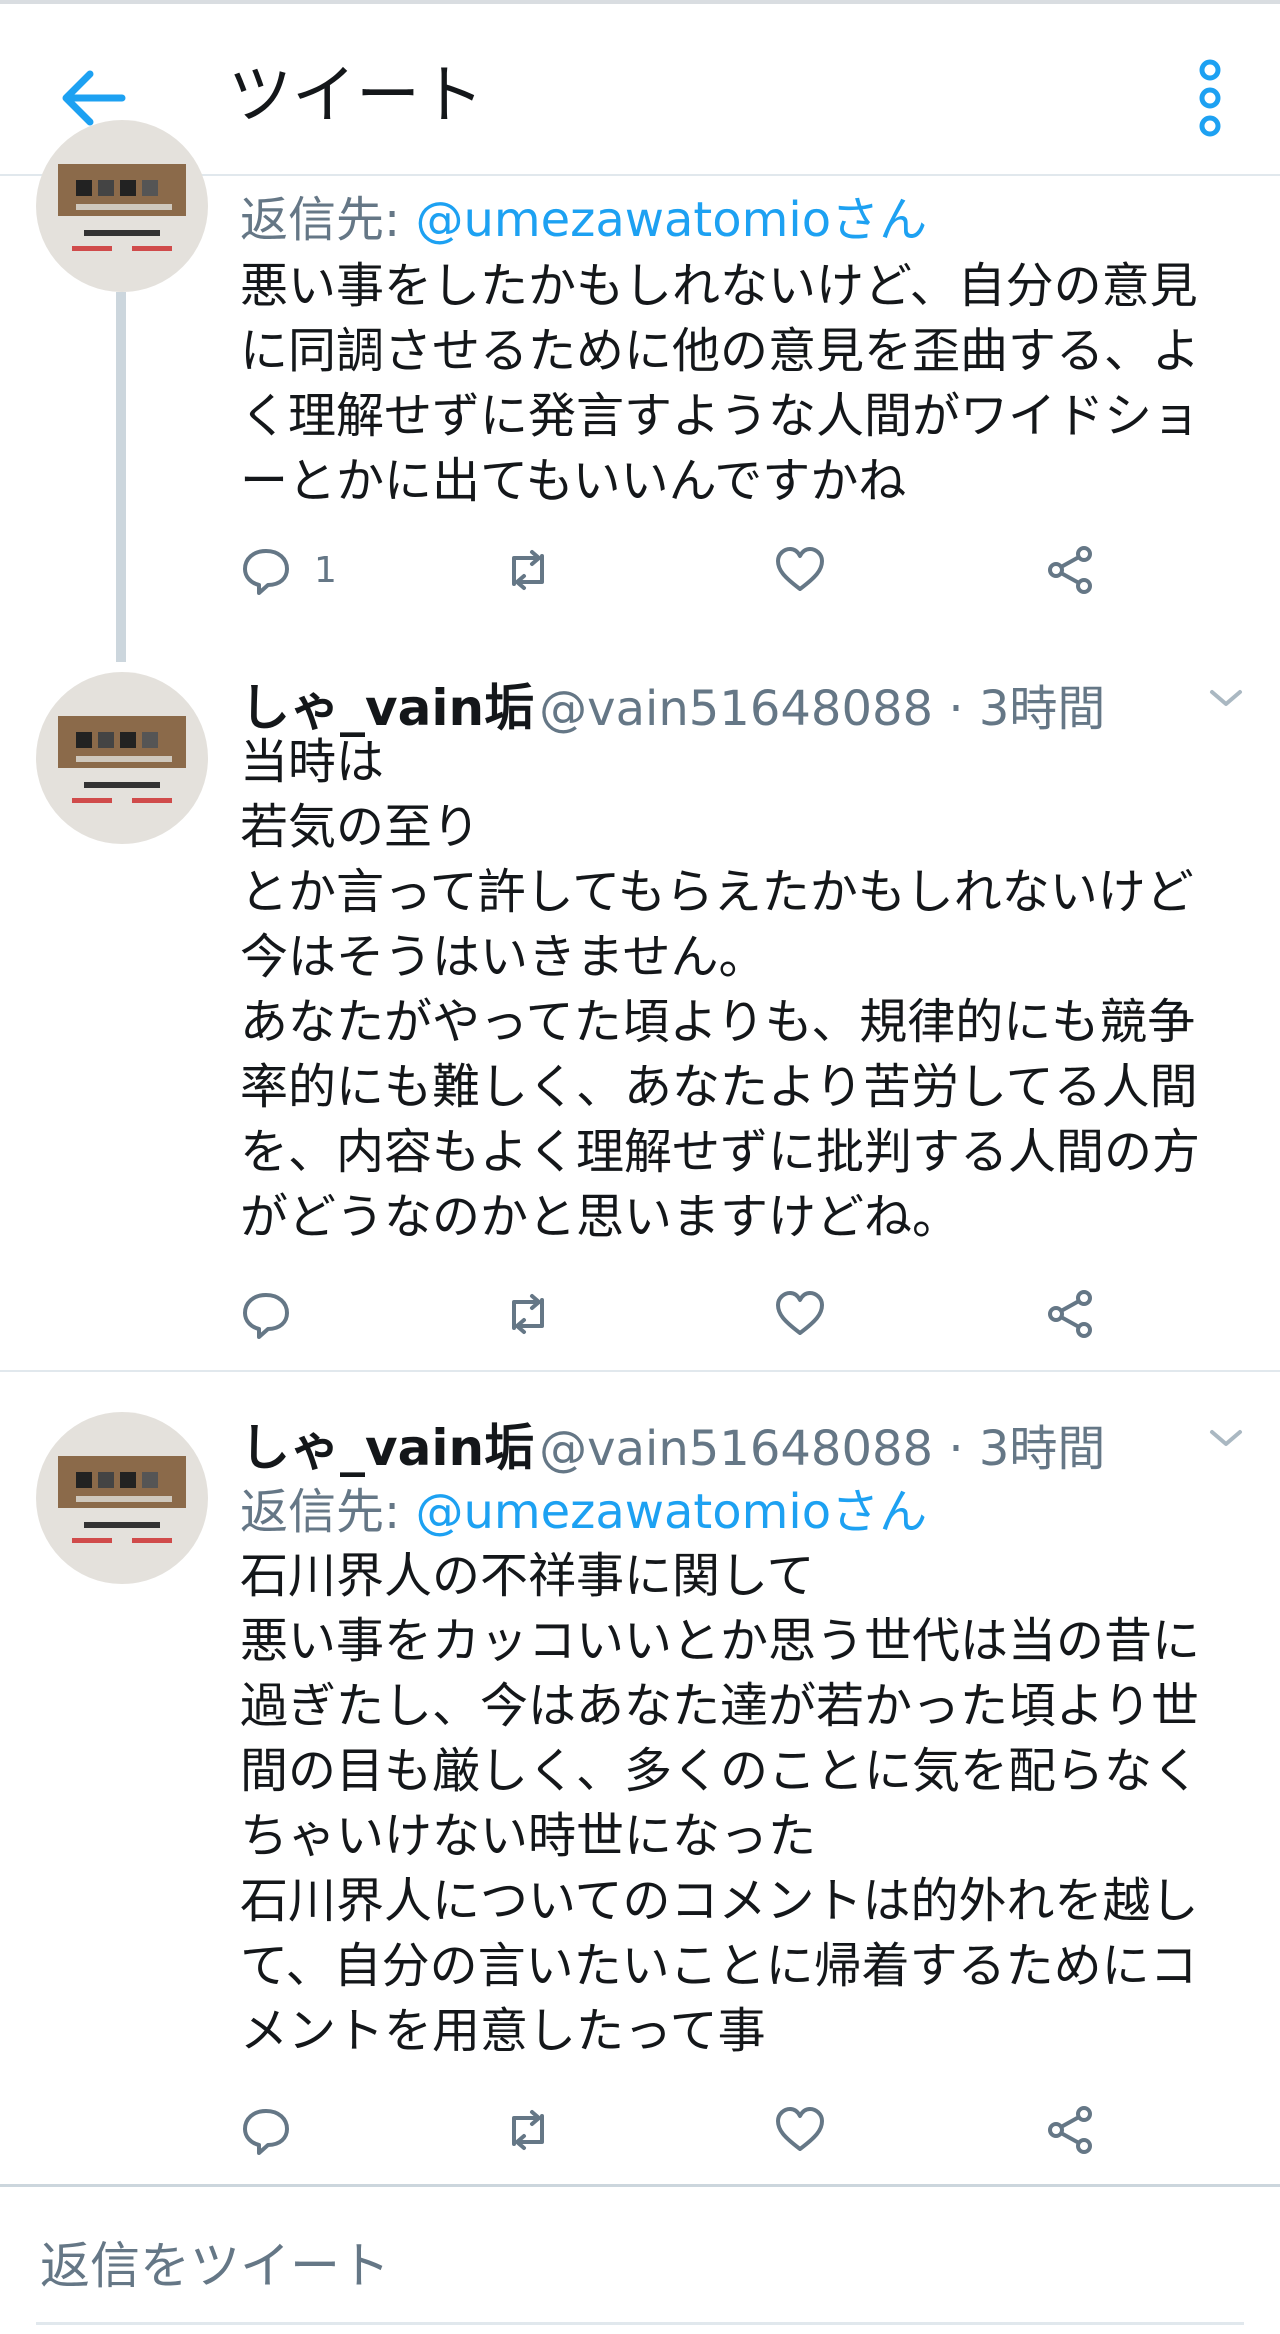 This screenshot has width=1280, height=2334. I want to click on composer-divider, so click(640, 2185).